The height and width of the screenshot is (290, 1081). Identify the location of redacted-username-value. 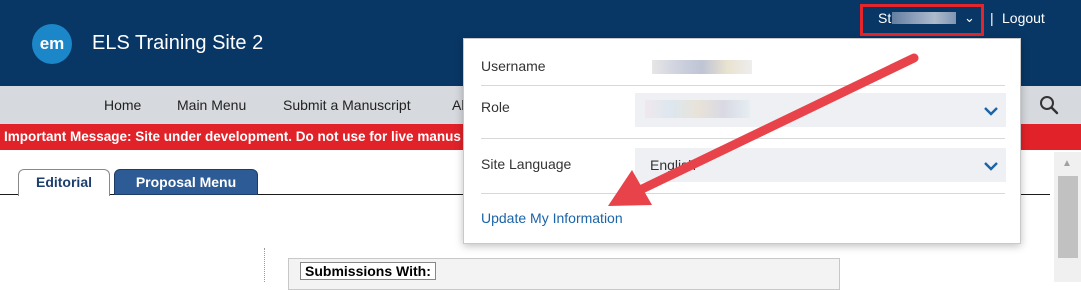
(702, 67).